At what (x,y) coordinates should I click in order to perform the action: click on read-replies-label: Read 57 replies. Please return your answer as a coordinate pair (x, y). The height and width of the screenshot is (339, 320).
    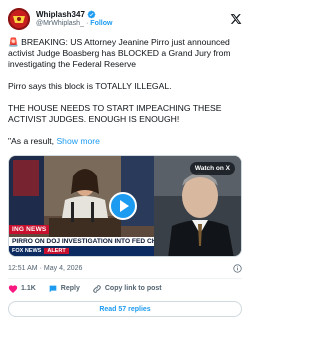
    Looking at the image, I should click on (125, 309).